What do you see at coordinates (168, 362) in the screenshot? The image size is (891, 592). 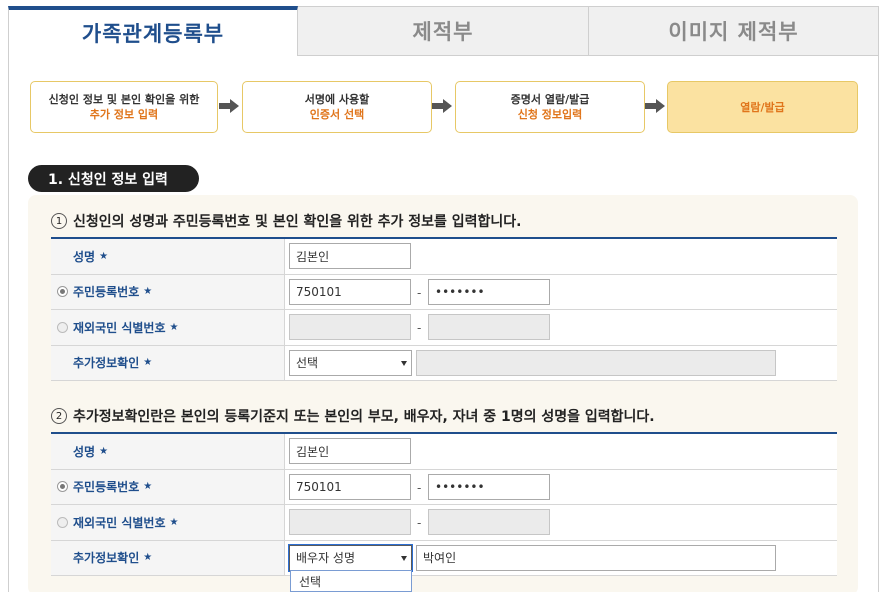 I see `form1-extra-label: 추가정보확인 ★` at bounding box center [168, 362].